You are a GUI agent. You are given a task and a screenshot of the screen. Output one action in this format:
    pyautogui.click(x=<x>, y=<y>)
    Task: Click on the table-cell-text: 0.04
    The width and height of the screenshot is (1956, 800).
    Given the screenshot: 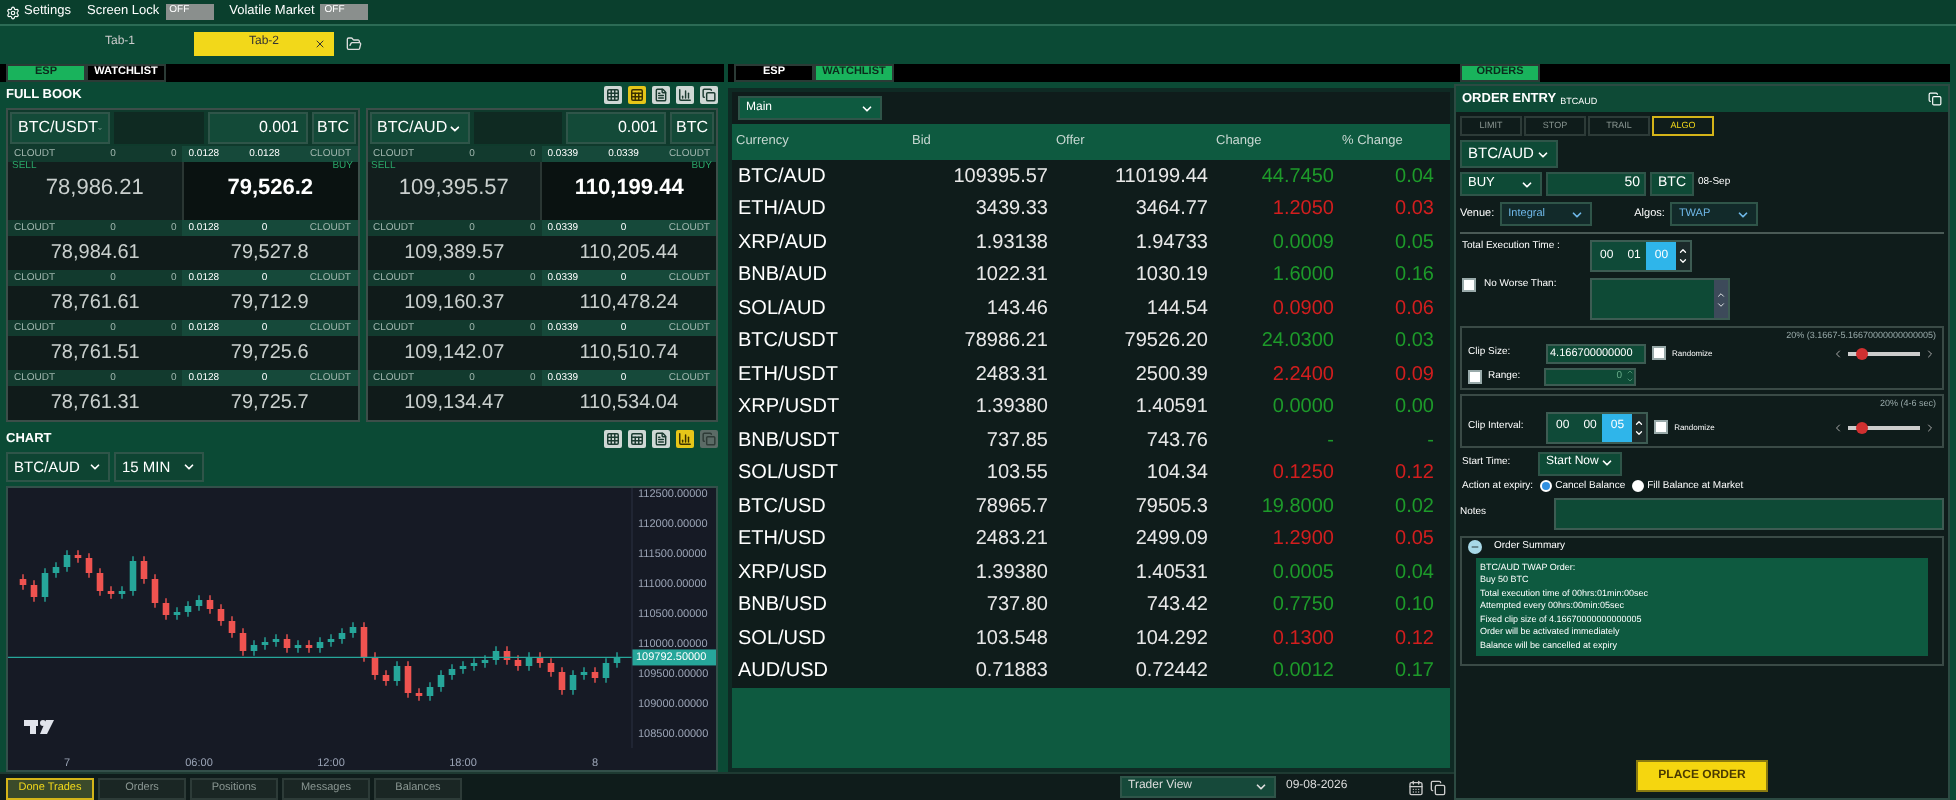 What is the action you would take?
    pyautogui.click(x=1414, y=573)
    